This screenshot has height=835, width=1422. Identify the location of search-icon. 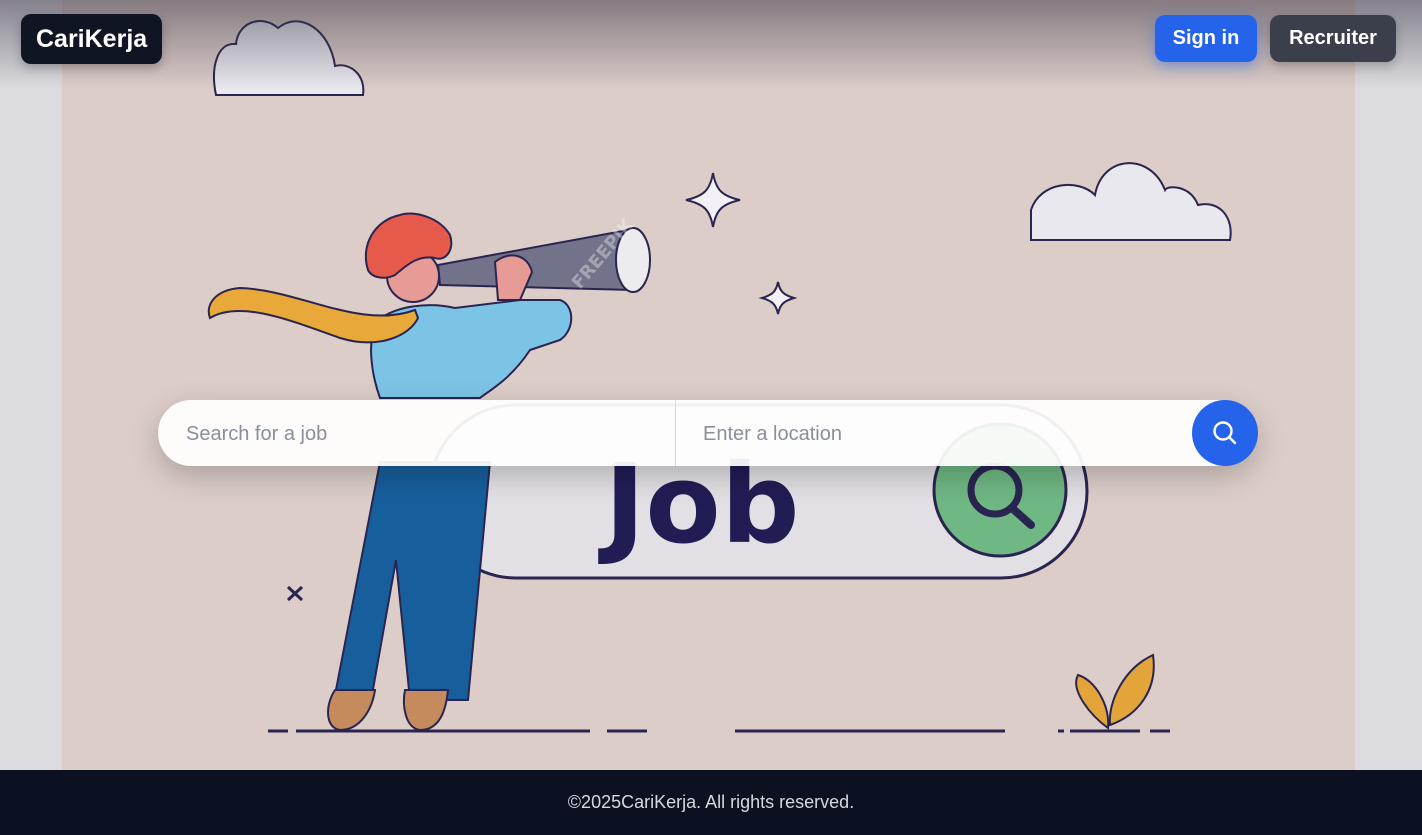
(1225, 433).